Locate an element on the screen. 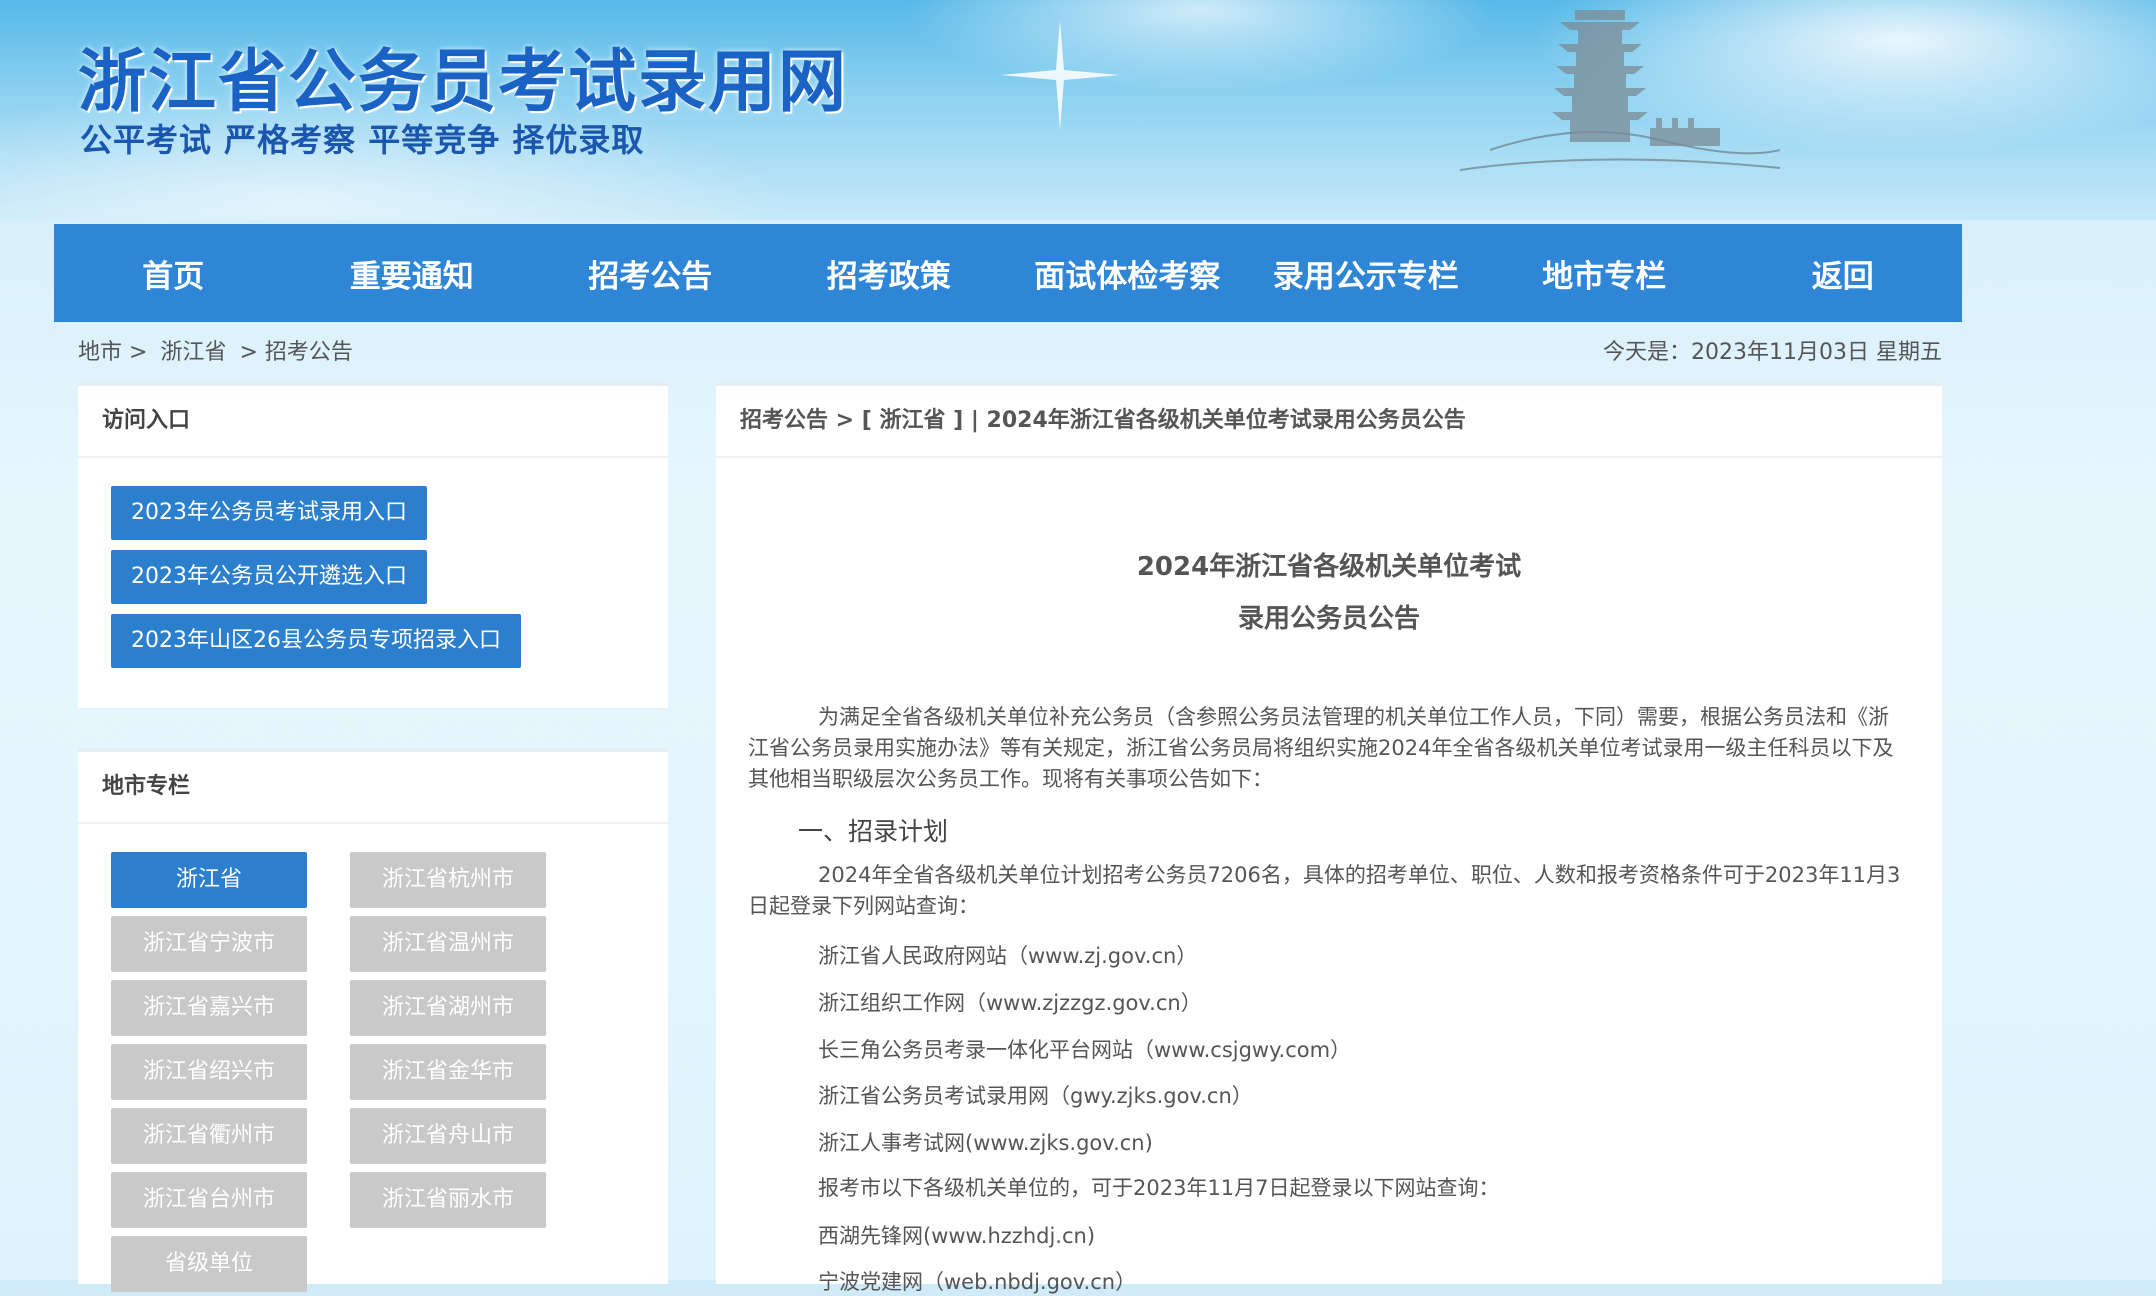 This screenshot has width=2156, height=1296. entry-button-exam: 2023年公务员考试录用入口 is located at coordinates (269, 513).